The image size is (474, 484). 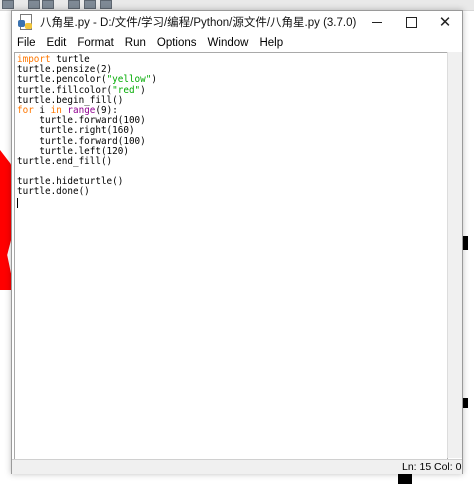 What do you see at coordinates (26, 22) in the screenshot?
I see `python-idle-icon` at bounding box center [26, 22].